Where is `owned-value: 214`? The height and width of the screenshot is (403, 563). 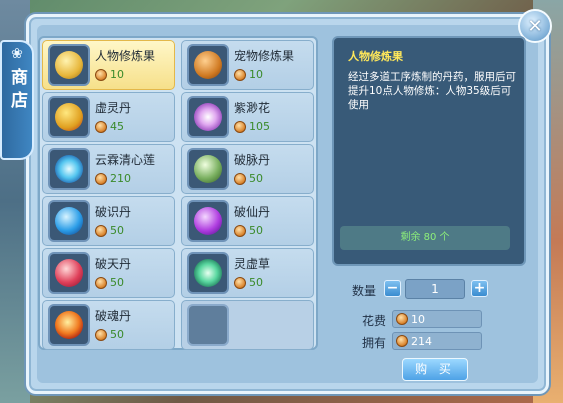 owned-value: 214 is located at coordinates (421, 341).